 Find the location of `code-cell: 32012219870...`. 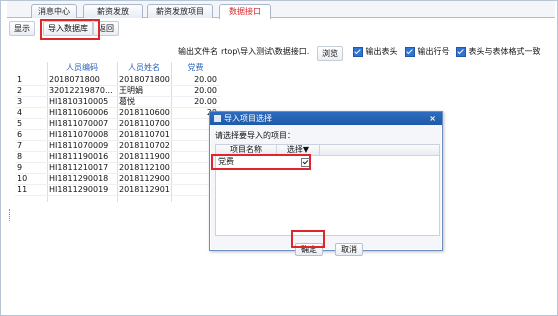

code-cell: 32012219870... is located at coordinates (81, 90).